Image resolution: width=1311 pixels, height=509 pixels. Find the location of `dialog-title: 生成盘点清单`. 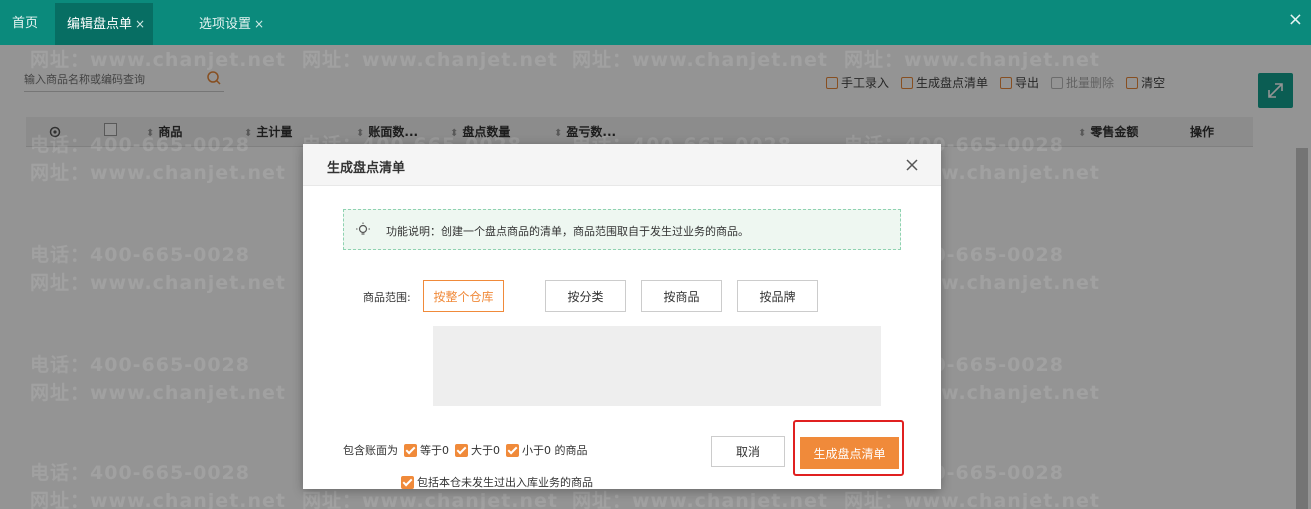

dialog-title: 生成盘点清单 is located at coordinates (366, 168).